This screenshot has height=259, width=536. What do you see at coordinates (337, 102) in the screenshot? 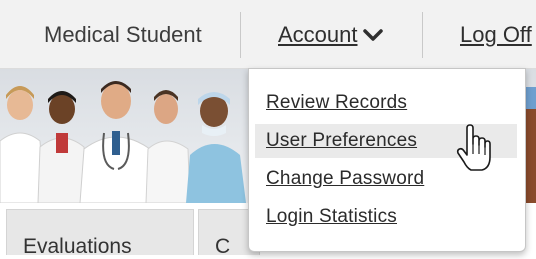
I see `menu-item-label: Review Records` at bounding box center [337, 102].